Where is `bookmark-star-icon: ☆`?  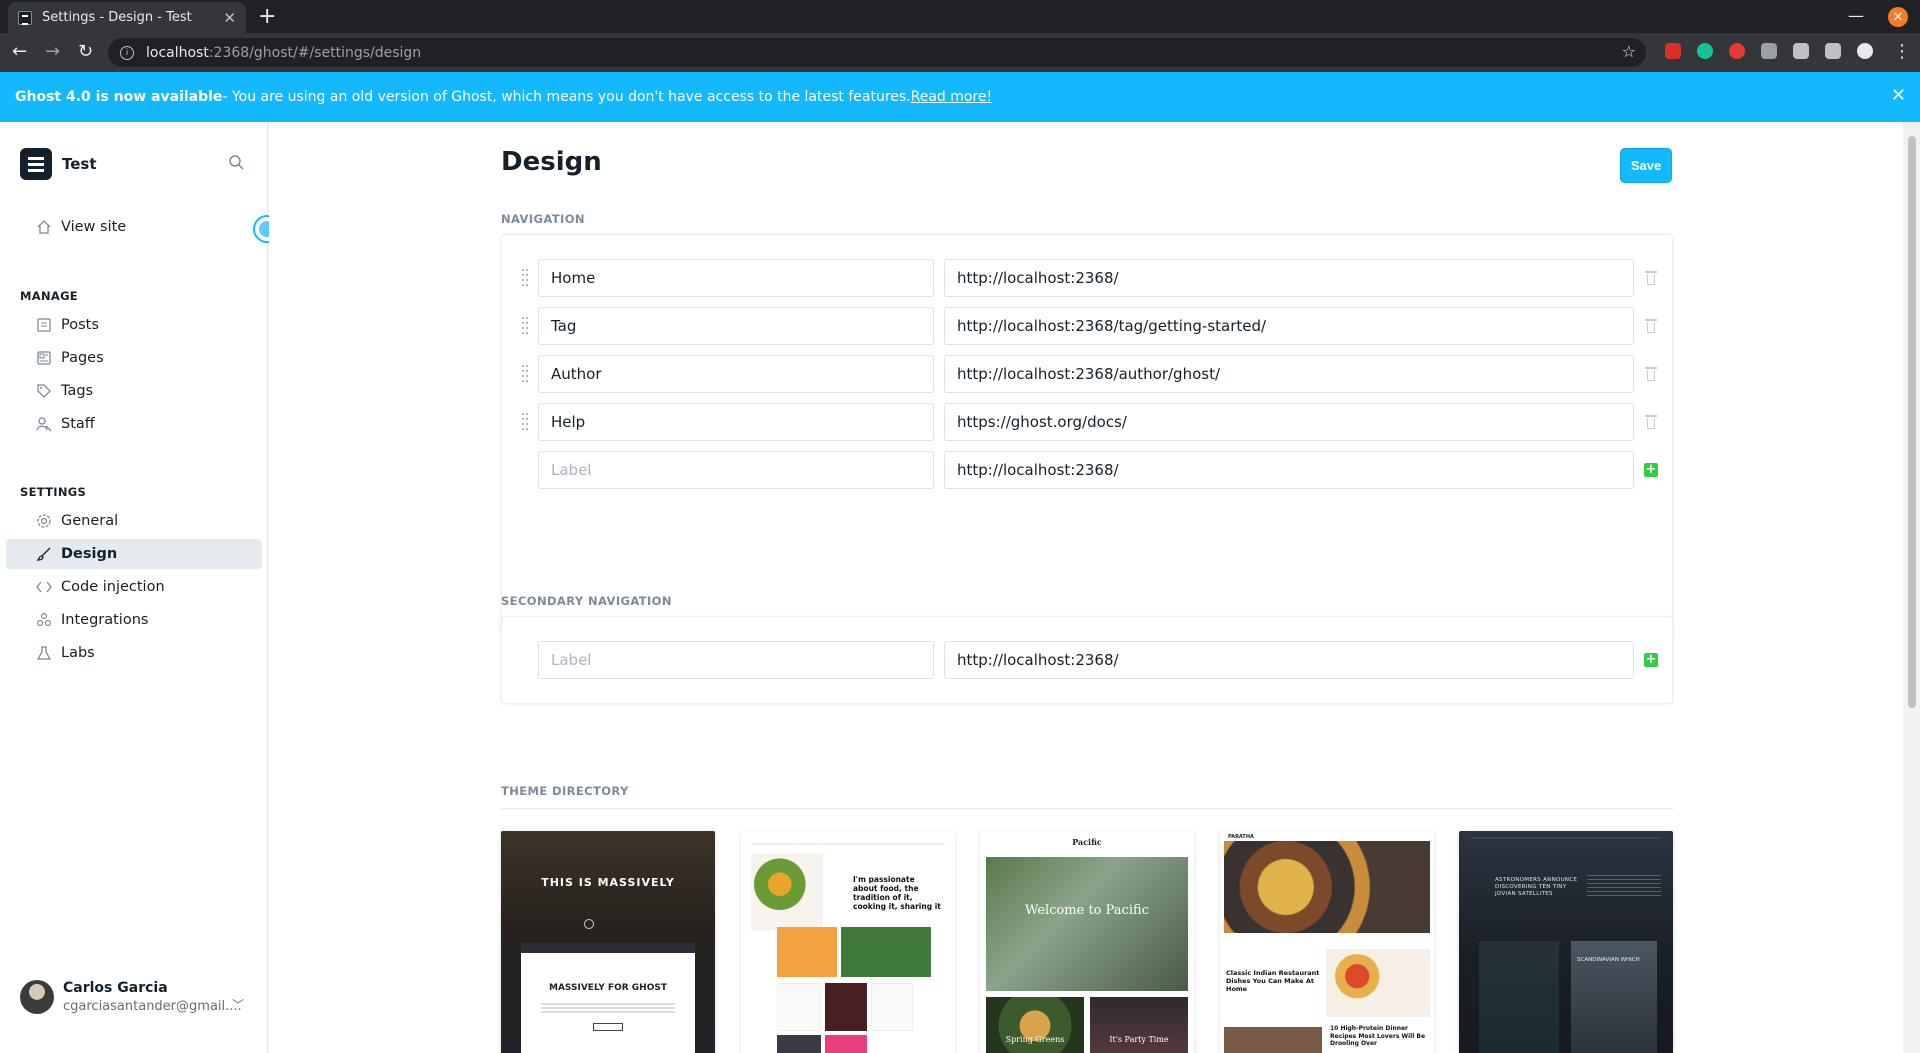
bookmark-star-icon: ☆ is located at coordinates (1629, 51).